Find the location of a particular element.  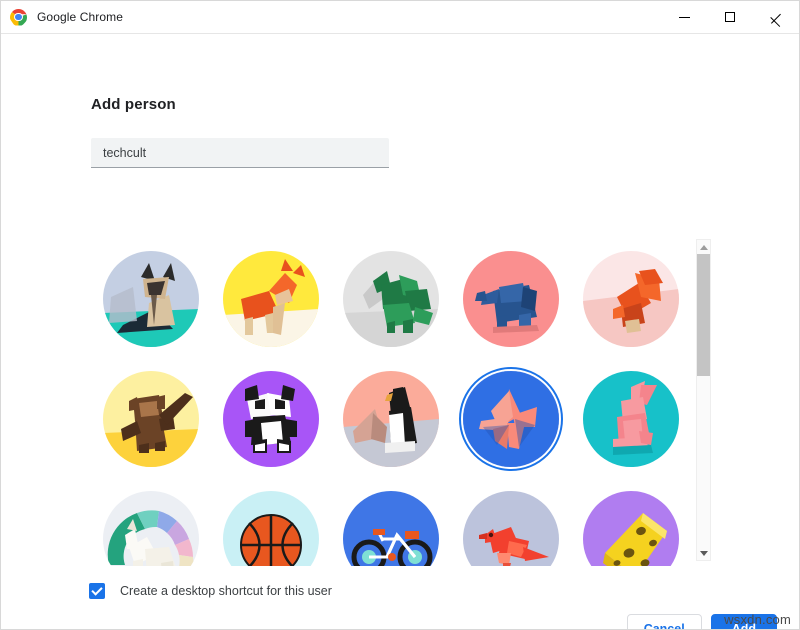

maximize-button is located at coordinates (730, 17).